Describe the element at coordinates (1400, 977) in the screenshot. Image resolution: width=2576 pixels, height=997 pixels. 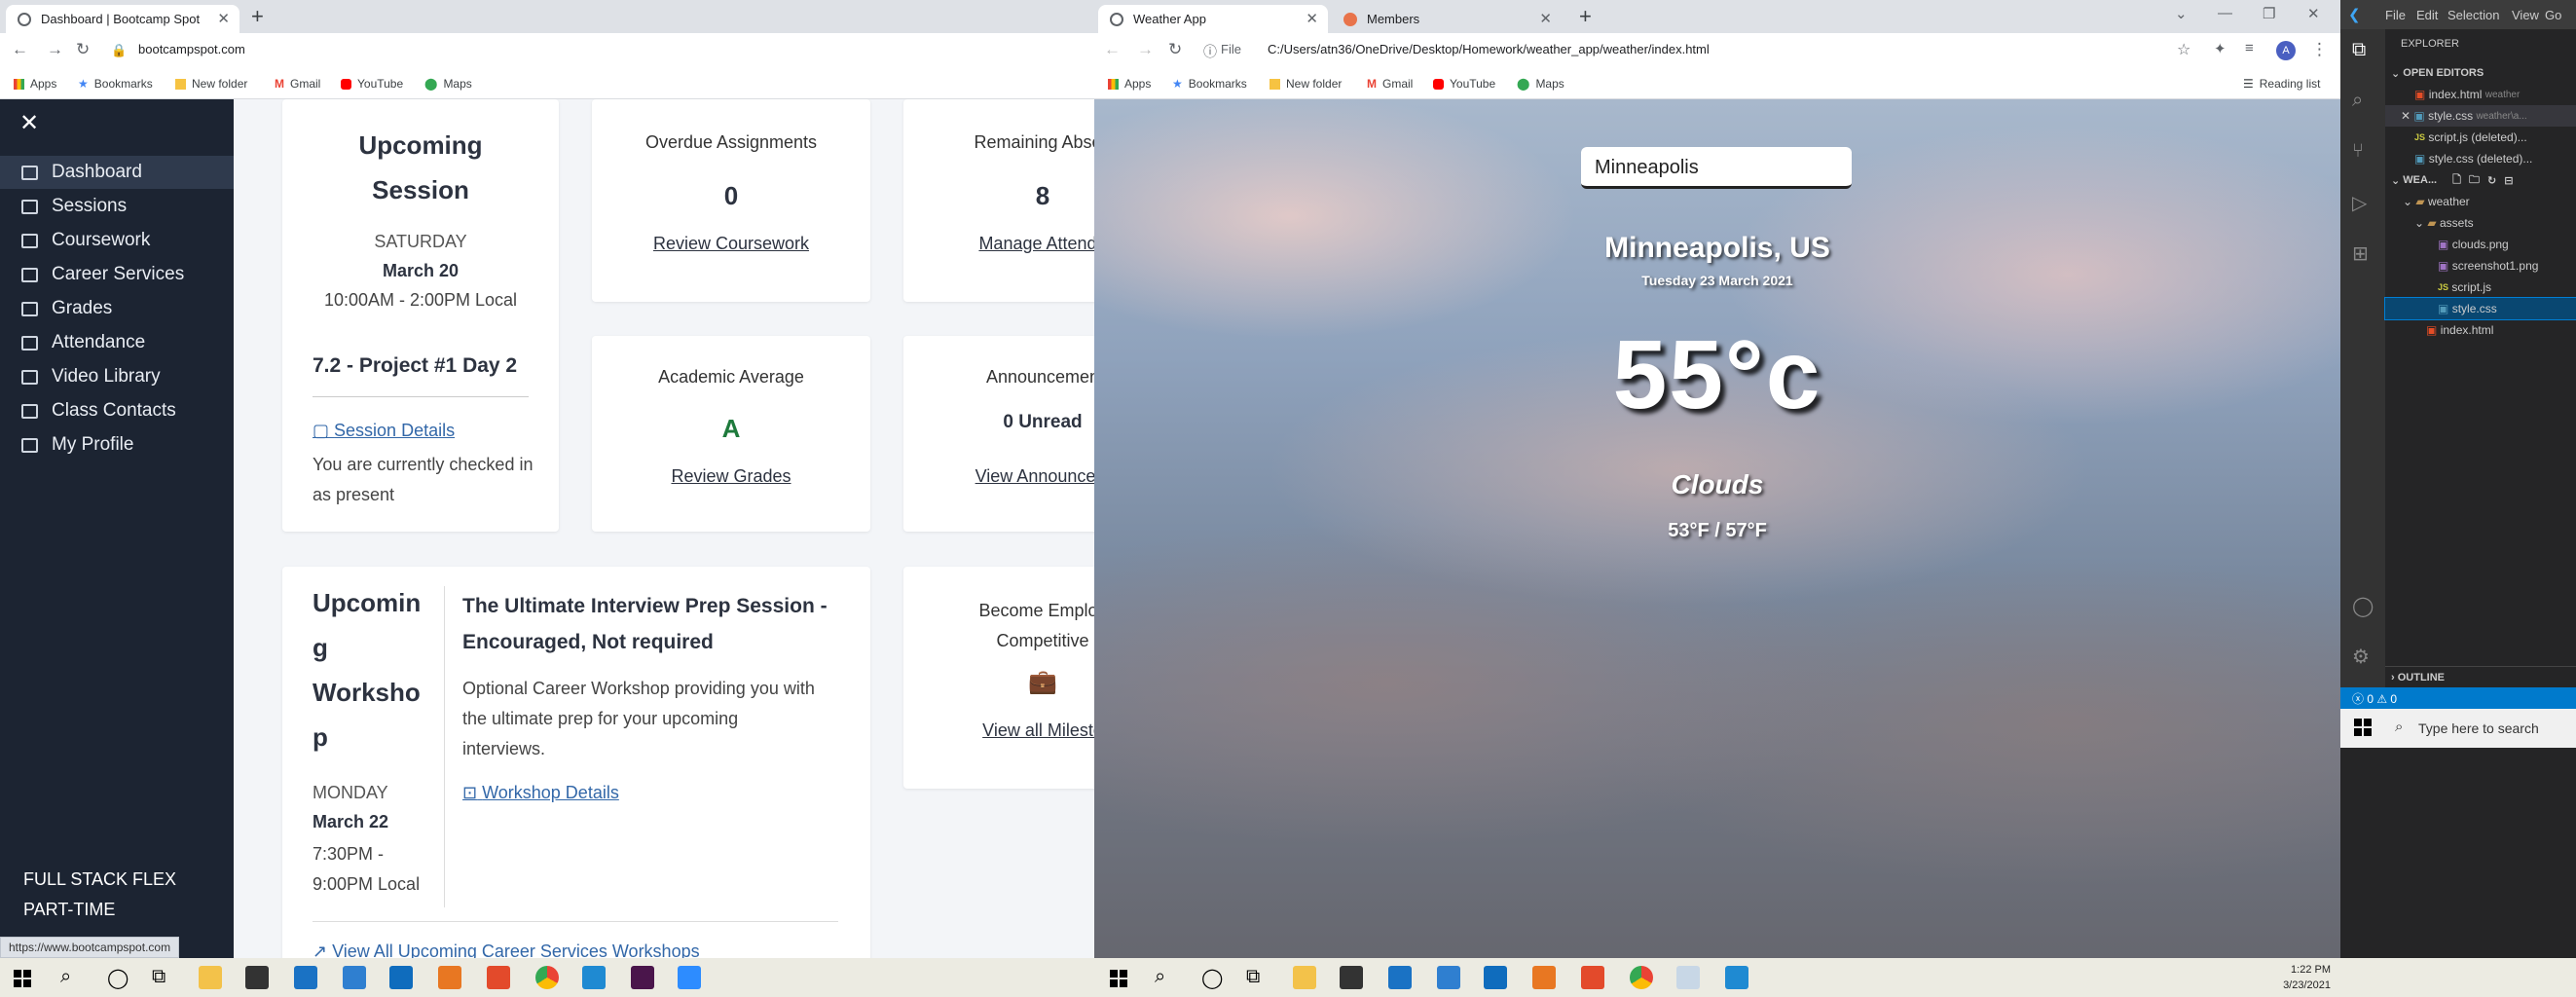
I see `mail-icon` at that location.